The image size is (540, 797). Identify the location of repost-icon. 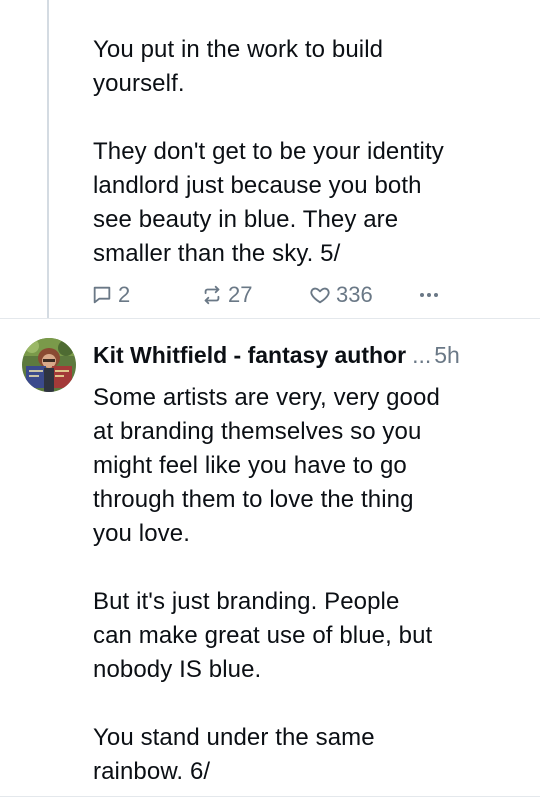
(212, 295).